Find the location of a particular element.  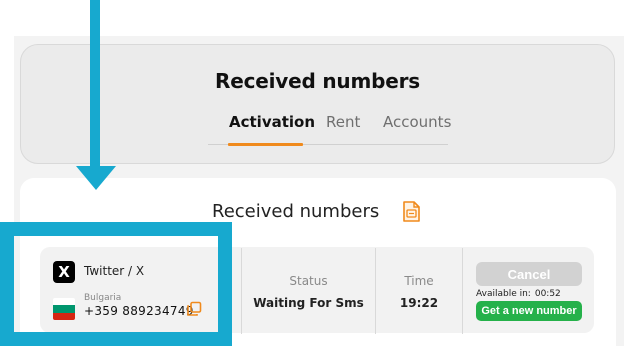

twitter-x-icon: X is located at coordinates (64, 272).